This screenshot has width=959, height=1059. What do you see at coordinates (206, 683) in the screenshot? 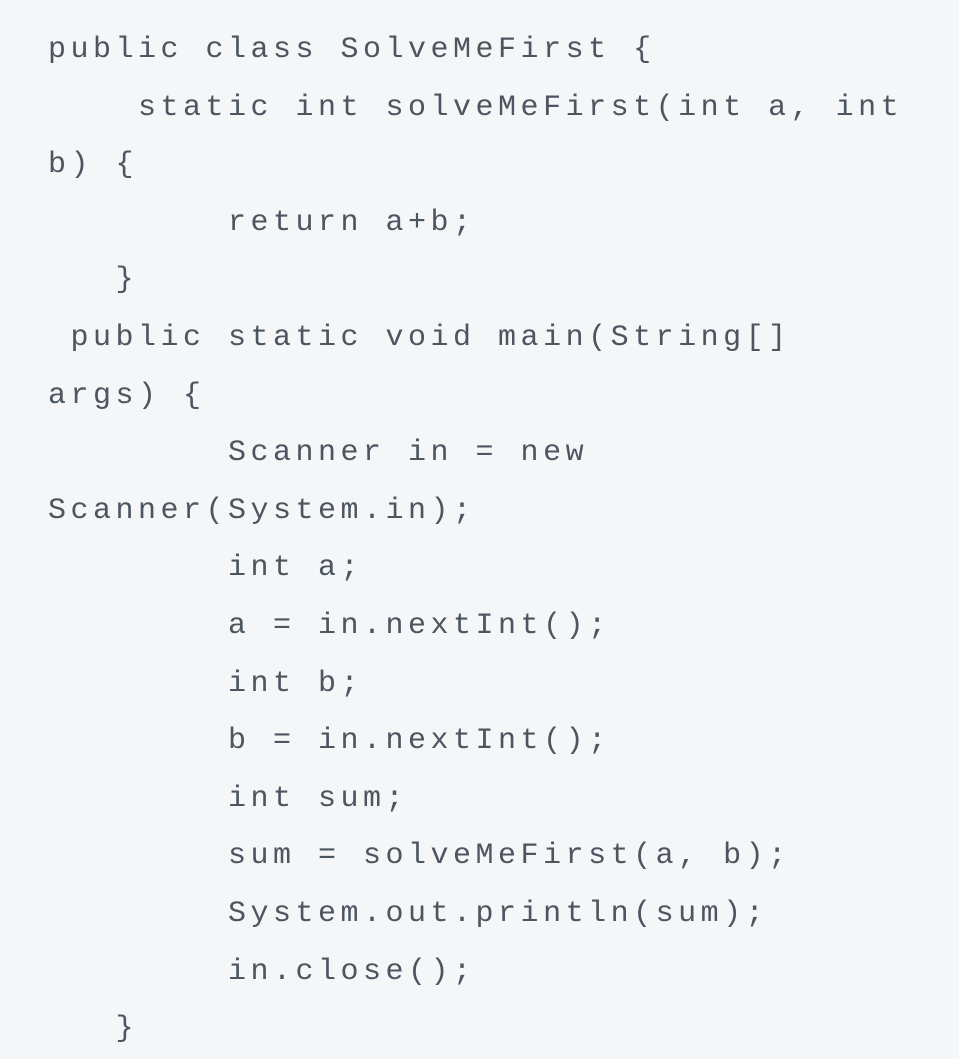
I see `code-line: int b;` at bounding box center [206, 683].